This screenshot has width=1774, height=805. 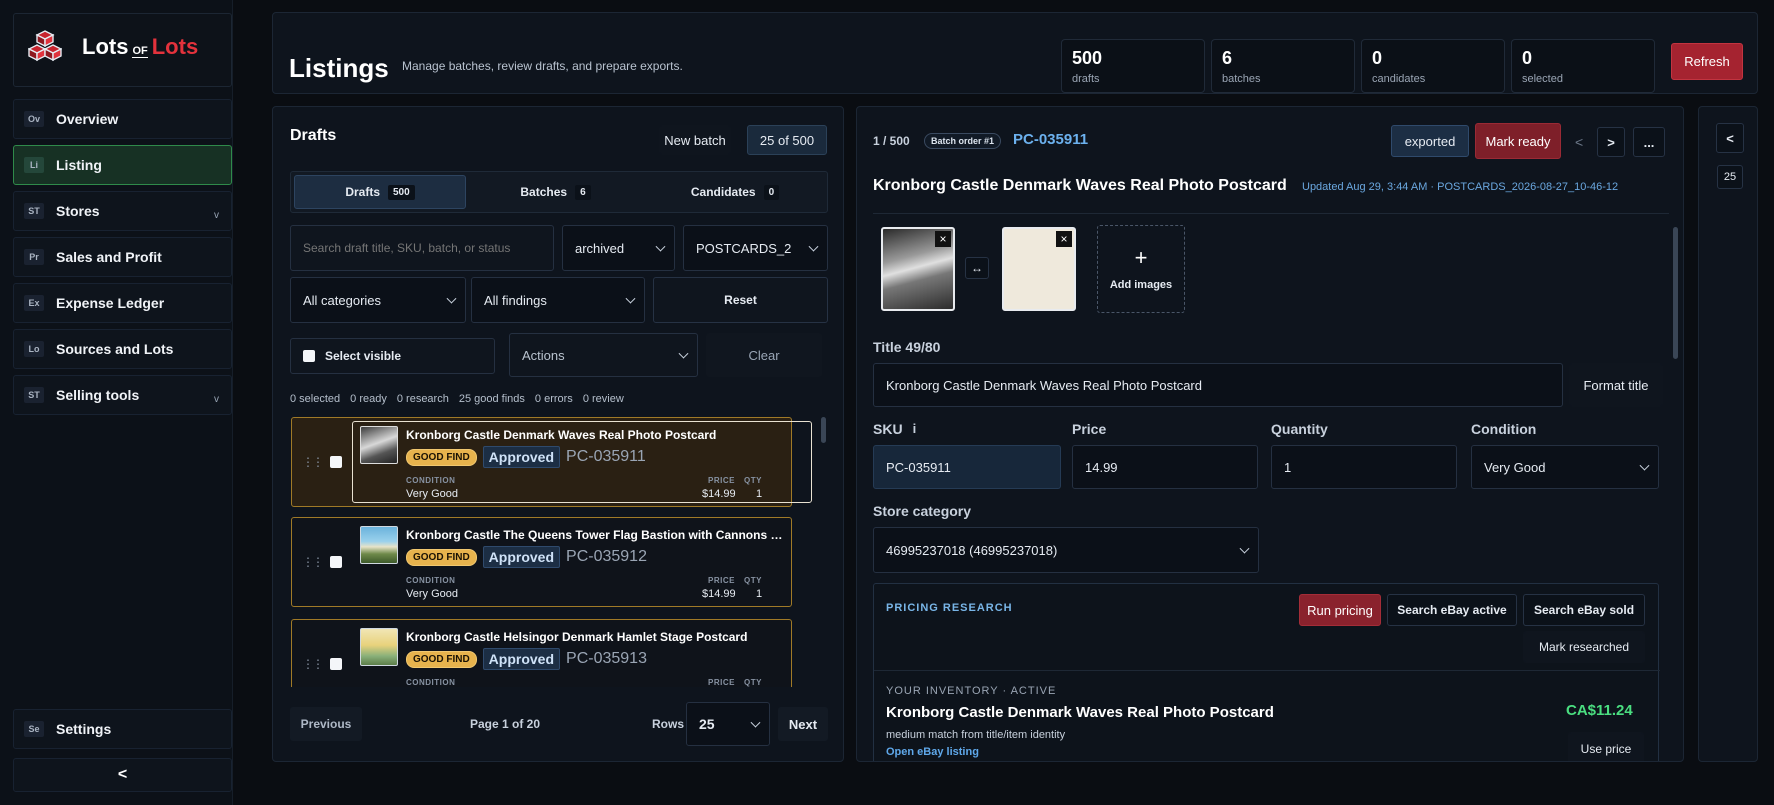 What do you see at coordinates (309, 356) in the screenshot?
I see `select-visible-checkbox` at bounding box center [309, 356].